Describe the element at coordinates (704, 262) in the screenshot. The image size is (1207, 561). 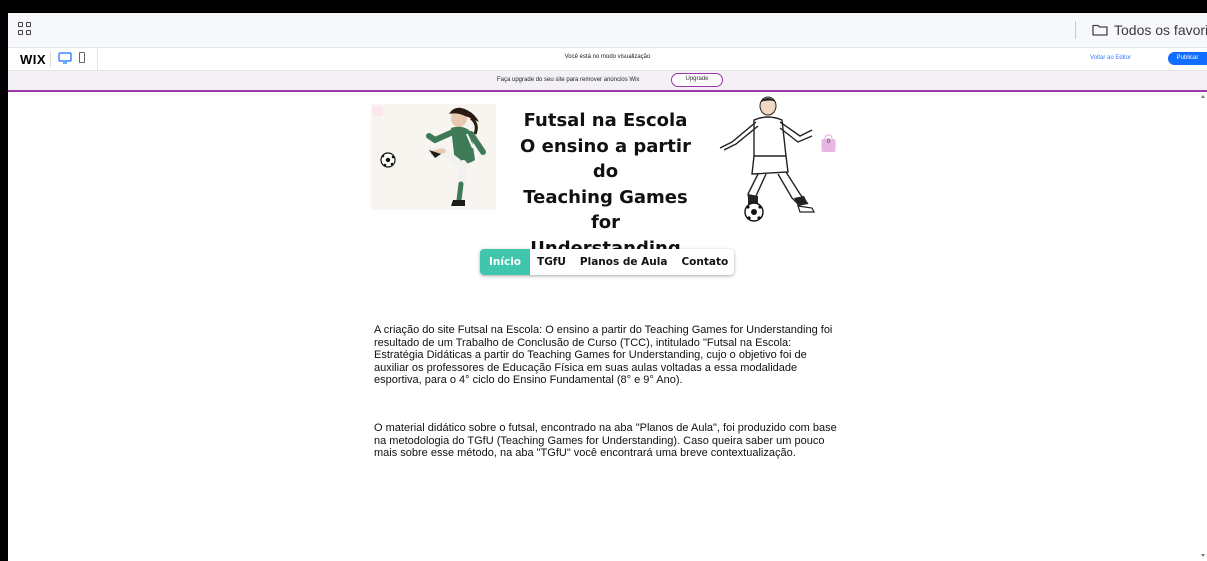
I see `nav-item-contato: Contato` at that location.